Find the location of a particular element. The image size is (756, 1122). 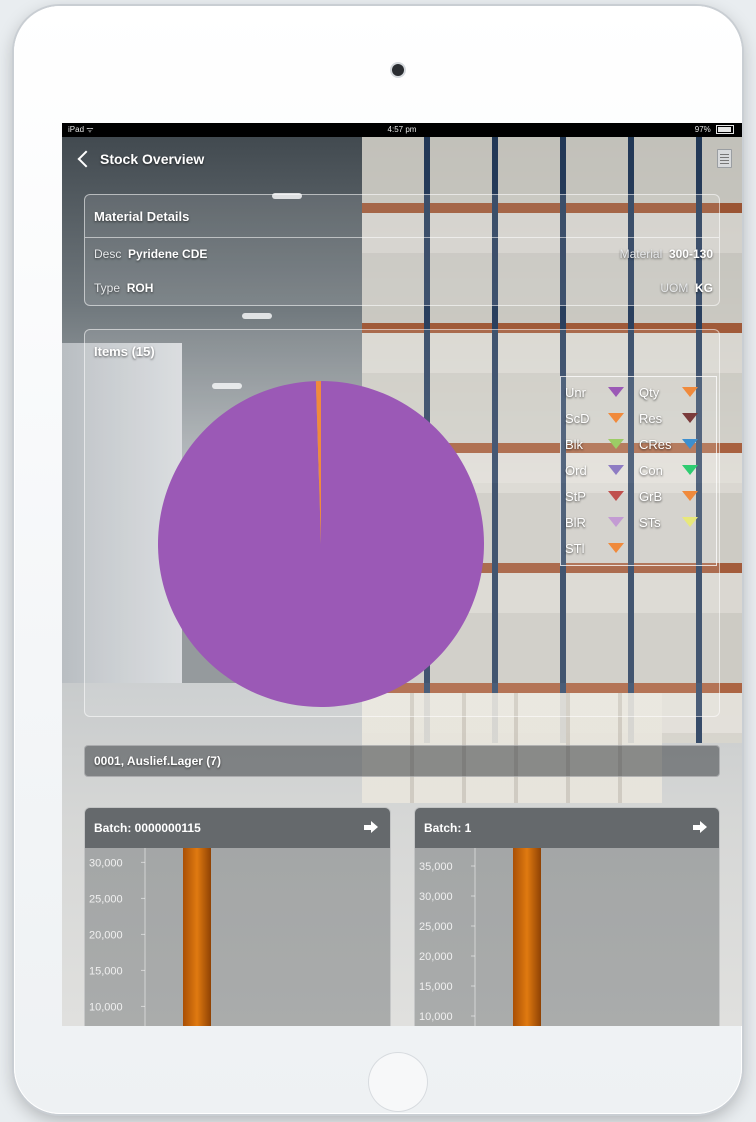

battery-indicator: 97% is located at coordinates (714, 130).